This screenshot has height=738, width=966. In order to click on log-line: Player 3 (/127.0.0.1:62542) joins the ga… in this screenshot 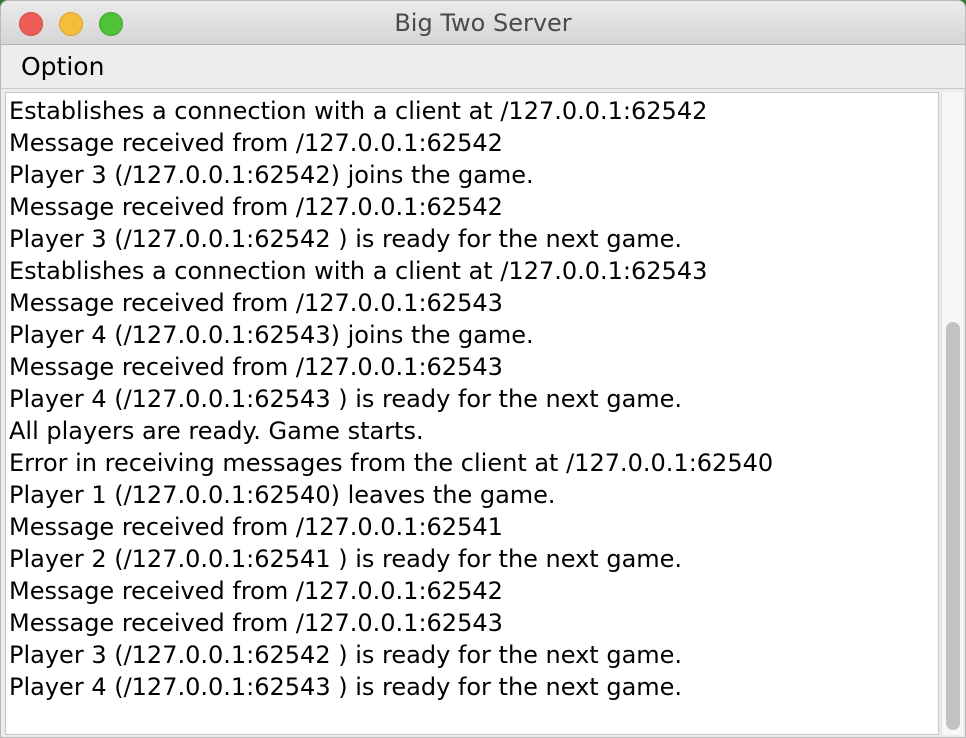, I will do `click(271, 175)`.